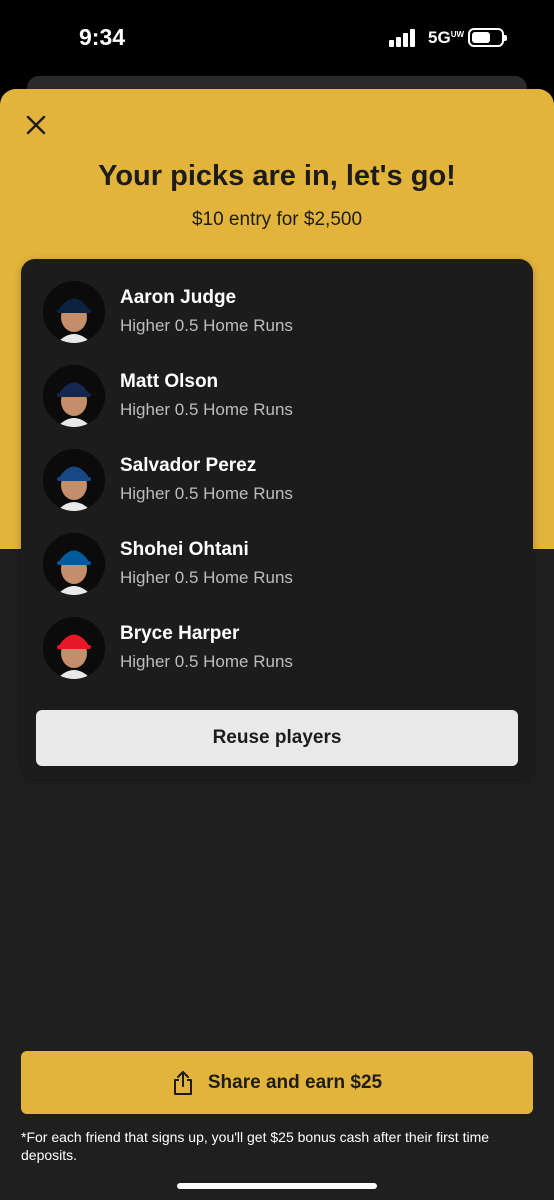  Describe the element at coordinates (295, 1082) in the screenshot. I see `share-button-label: Share and earn $25` at that location.